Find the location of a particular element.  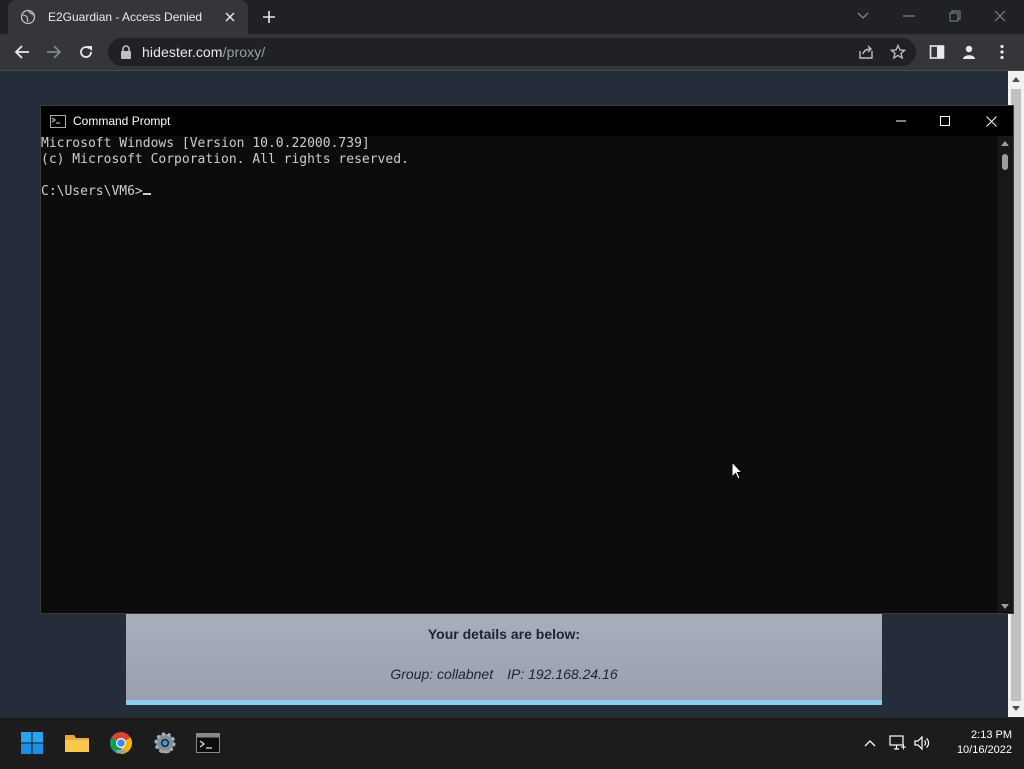

address-bar: hidester.com/proxy/ is located at coordinates (512, 52).